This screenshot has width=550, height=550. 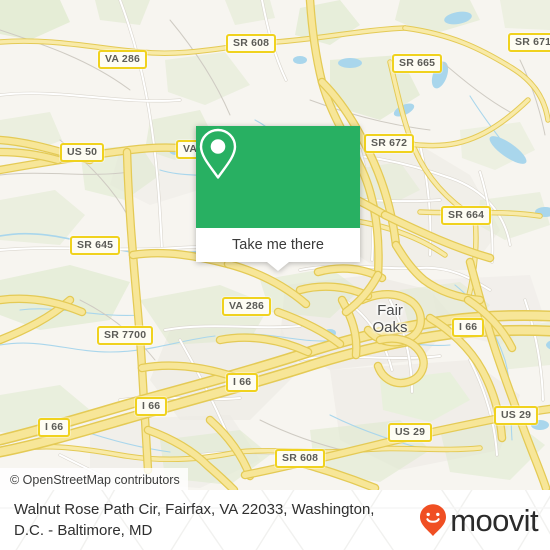 What do you see at coordinates (151, 406) in the screenshot?
I see `road-shield-i-66-center: I 66` at bounding box center [151, 406].